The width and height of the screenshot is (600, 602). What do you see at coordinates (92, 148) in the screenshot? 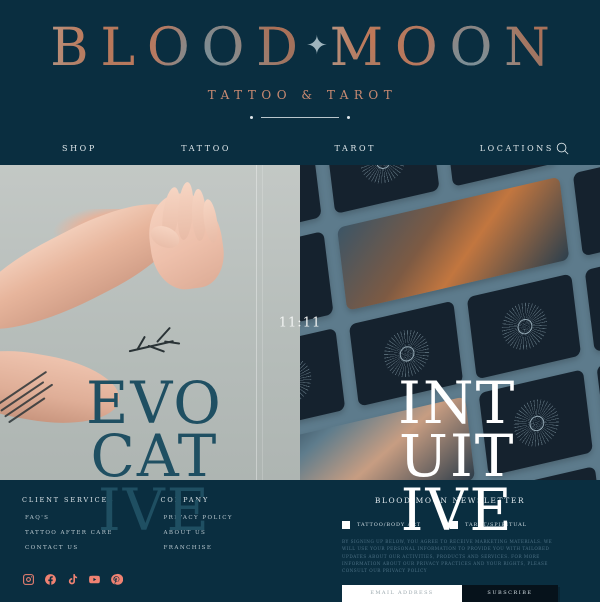
I see `nav-shop: SHOP` at bounding box center [92, 148].